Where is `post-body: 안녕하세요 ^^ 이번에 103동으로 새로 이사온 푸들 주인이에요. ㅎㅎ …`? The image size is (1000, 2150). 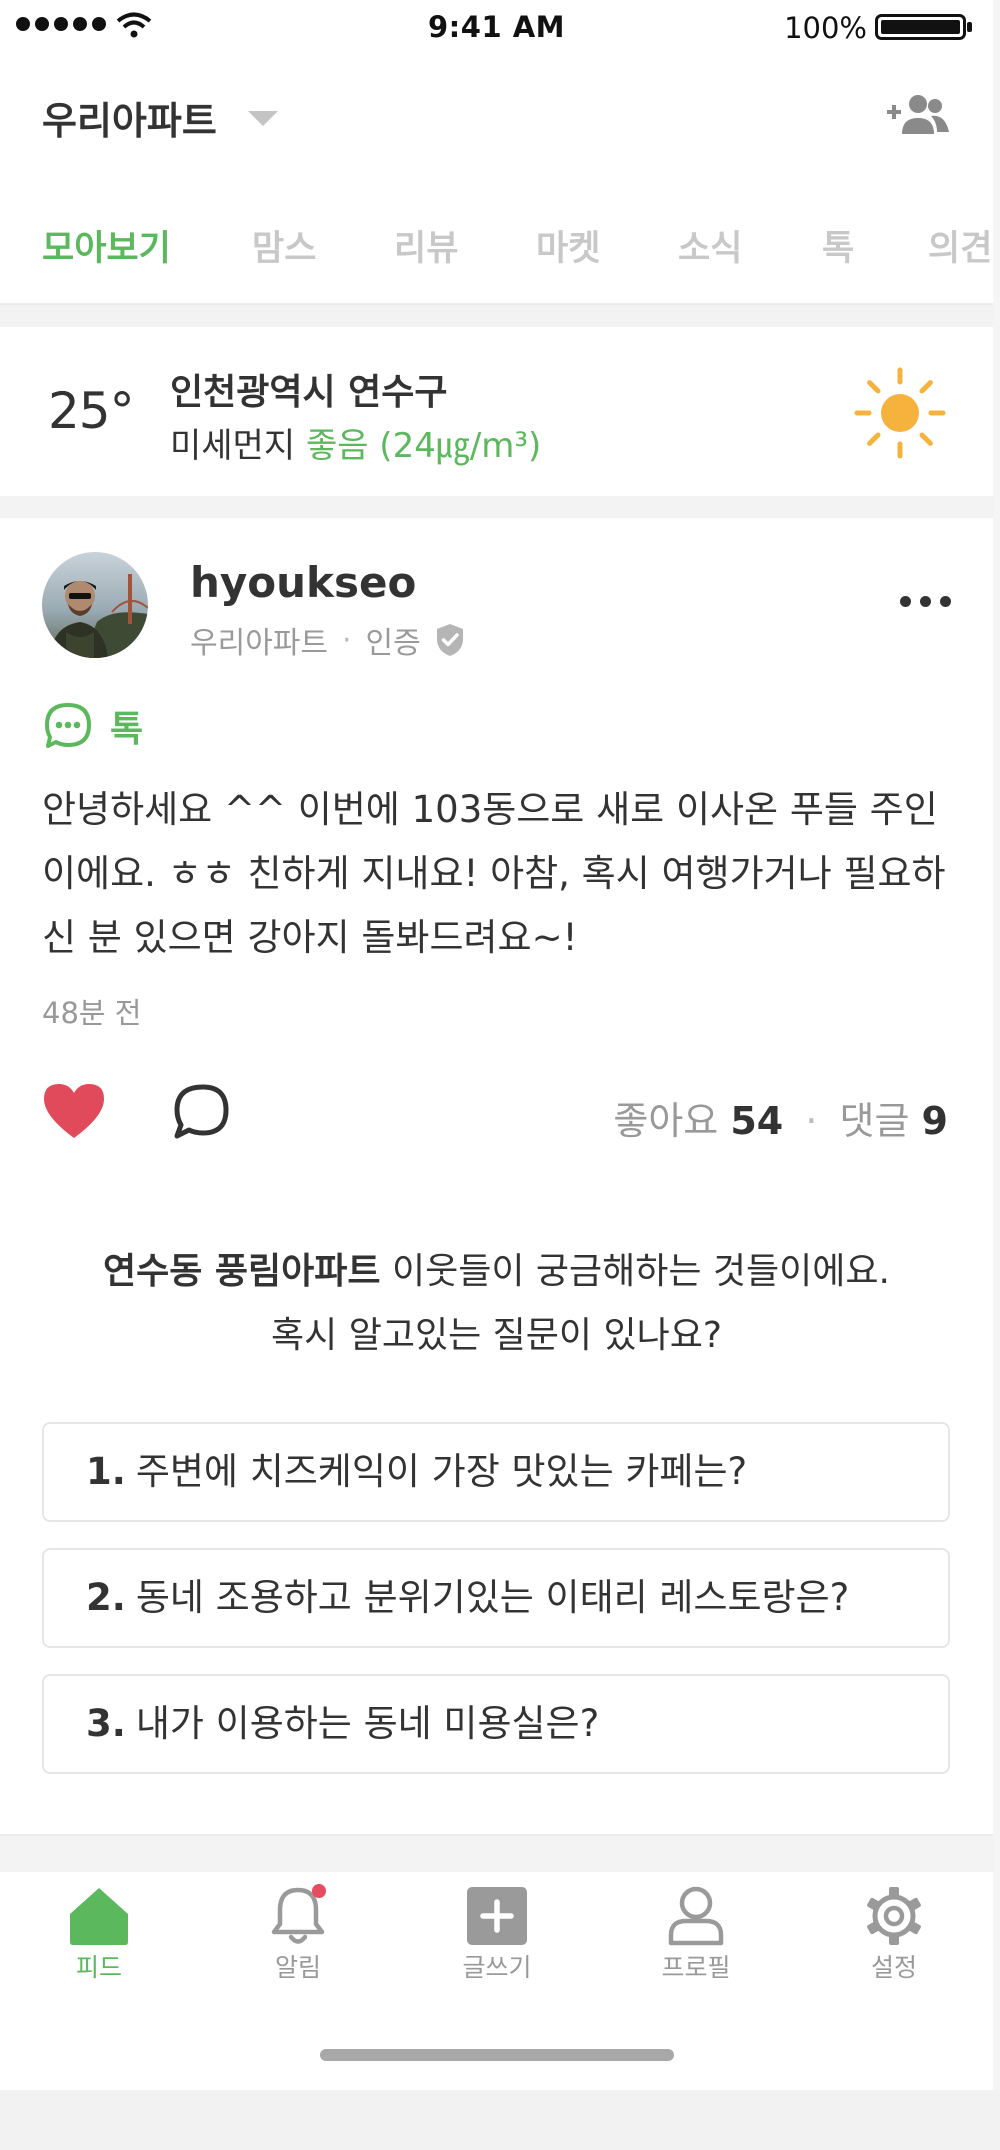
post-body: 안녕하세요 ^^ 이번에 103동으로 새로 이사온 푸들 주인이에요. ㅎㅎ … is located at coordinates (494, 873).